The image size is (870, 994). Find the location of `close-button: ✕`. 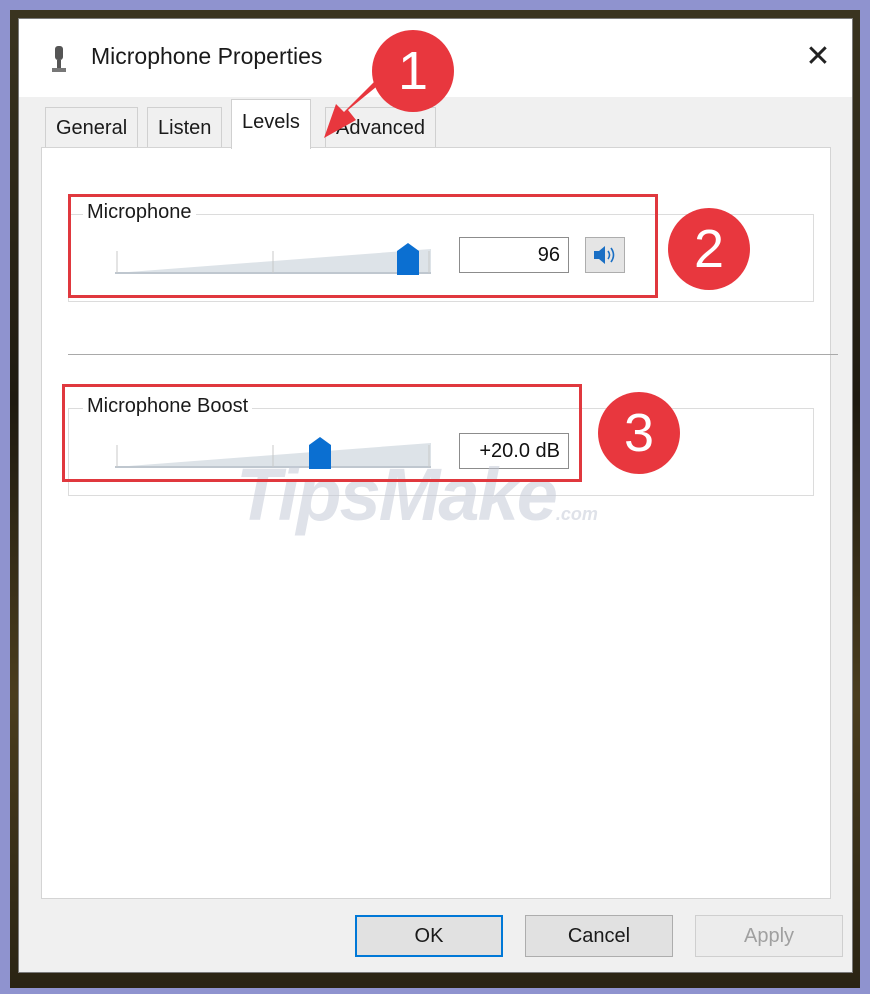

close-button: ✕ is located at coordinates (818, 57).